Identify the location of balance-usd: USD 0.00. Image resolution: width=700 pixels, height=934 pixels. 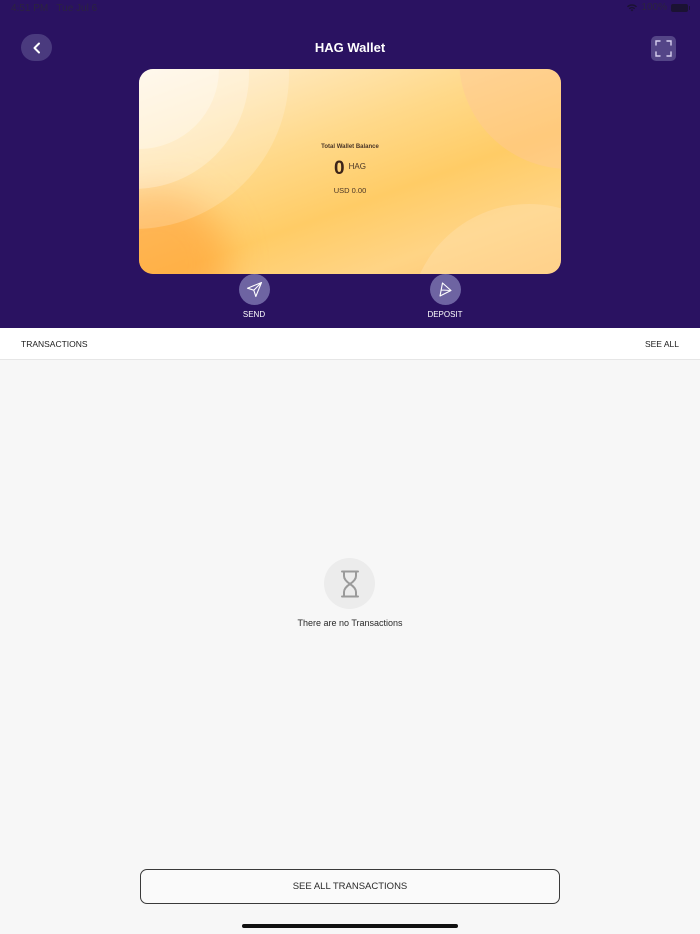
(350, 190).